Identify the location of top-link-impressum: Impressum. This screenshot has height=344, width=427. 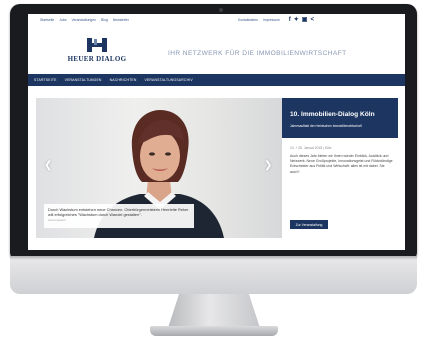
(271, 20).